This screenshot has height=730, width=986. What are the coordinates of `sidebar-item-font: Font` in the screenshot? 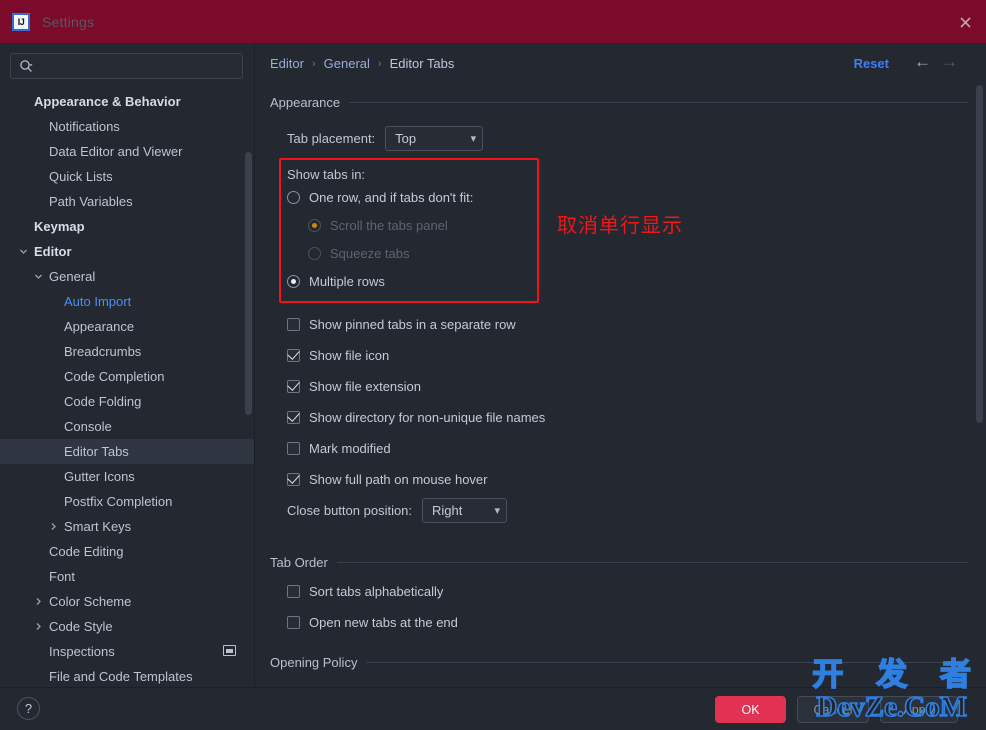 It's located at (127, 576).